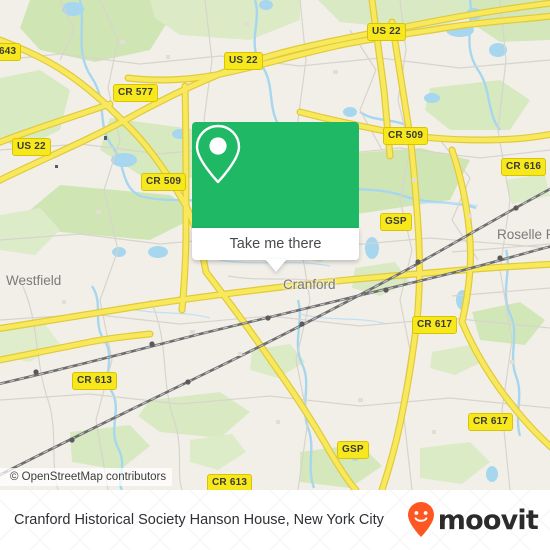  I want to click on popup-image-area, so click(275, 175).